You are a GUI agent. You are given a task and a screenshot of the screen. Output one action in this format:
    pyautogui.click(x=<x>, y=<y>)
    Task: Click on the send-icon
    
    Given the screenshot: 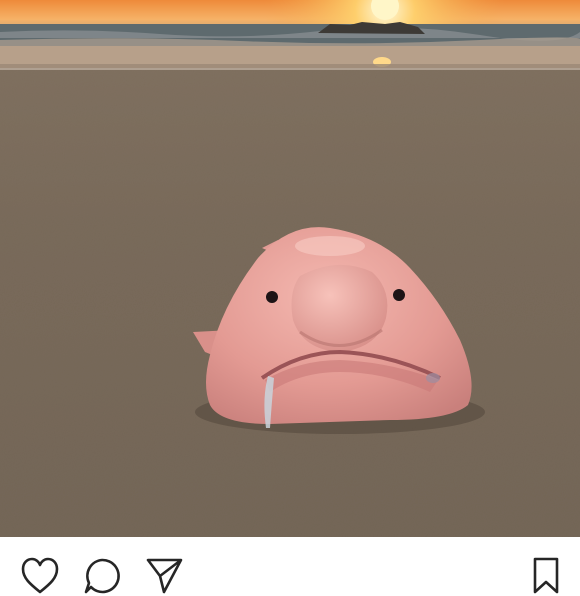 What is the action you would take?
    pyautogui.click(x=164, y=576)
    